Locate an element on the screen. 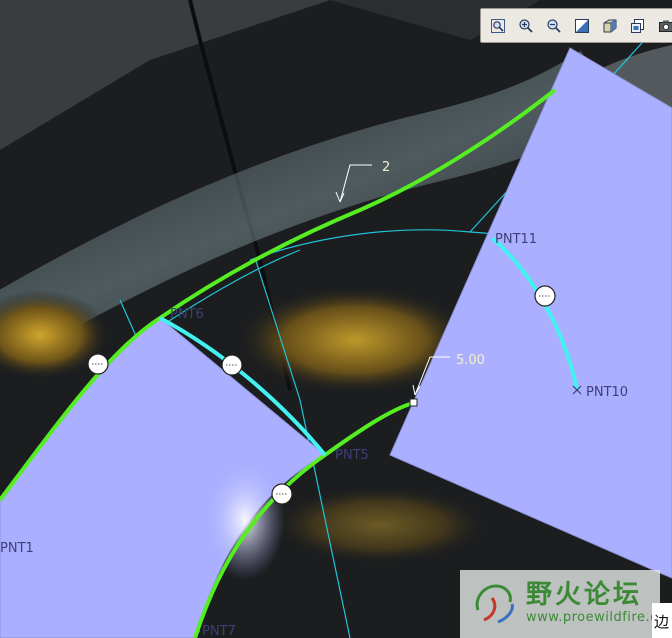  camera-button is located at coordinates (663, 26).